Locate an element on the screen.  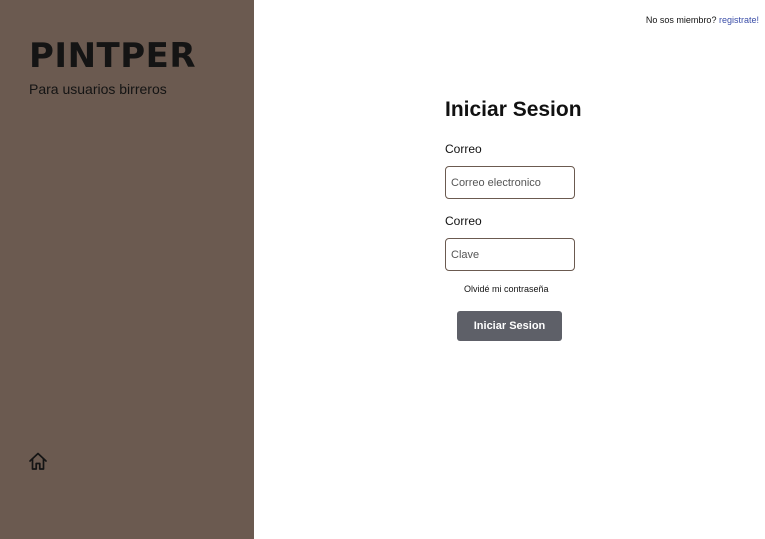
password-label: Correo is located at coordinates (463, 221).